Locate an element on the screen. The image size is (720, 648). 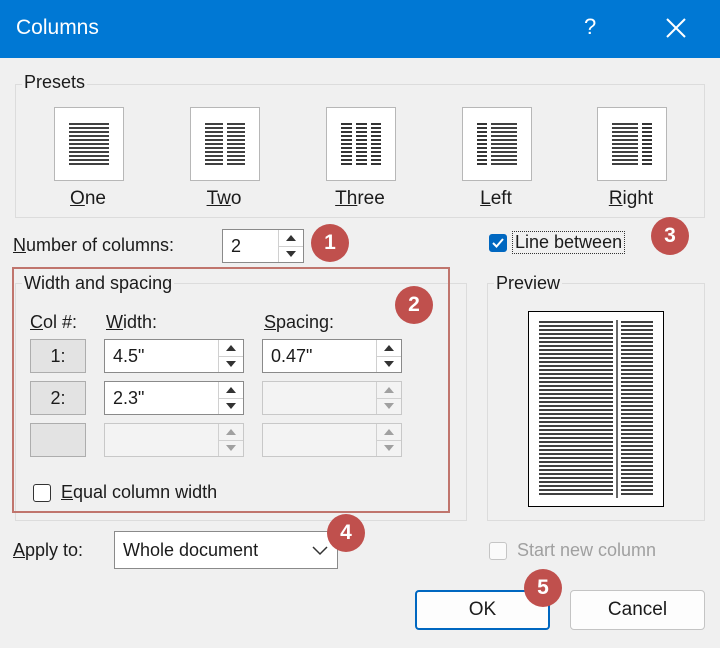
callout-badge-5: 5 is located at coordinates (543, 588).